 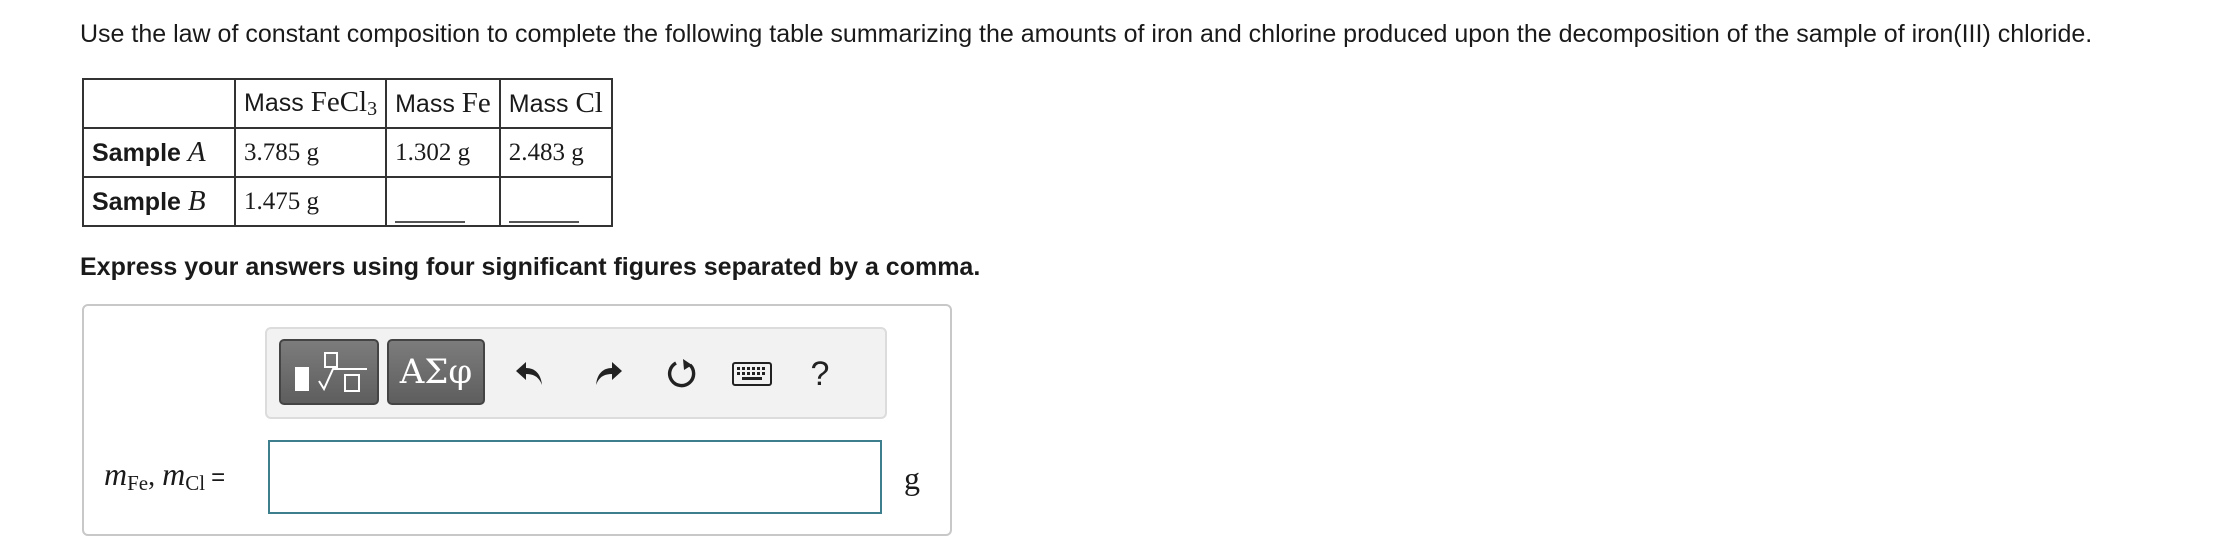 What do you see at coordinates (196, 201) in the screenshot?
I see `row-label-var: B` at bounding box center [196, 201].